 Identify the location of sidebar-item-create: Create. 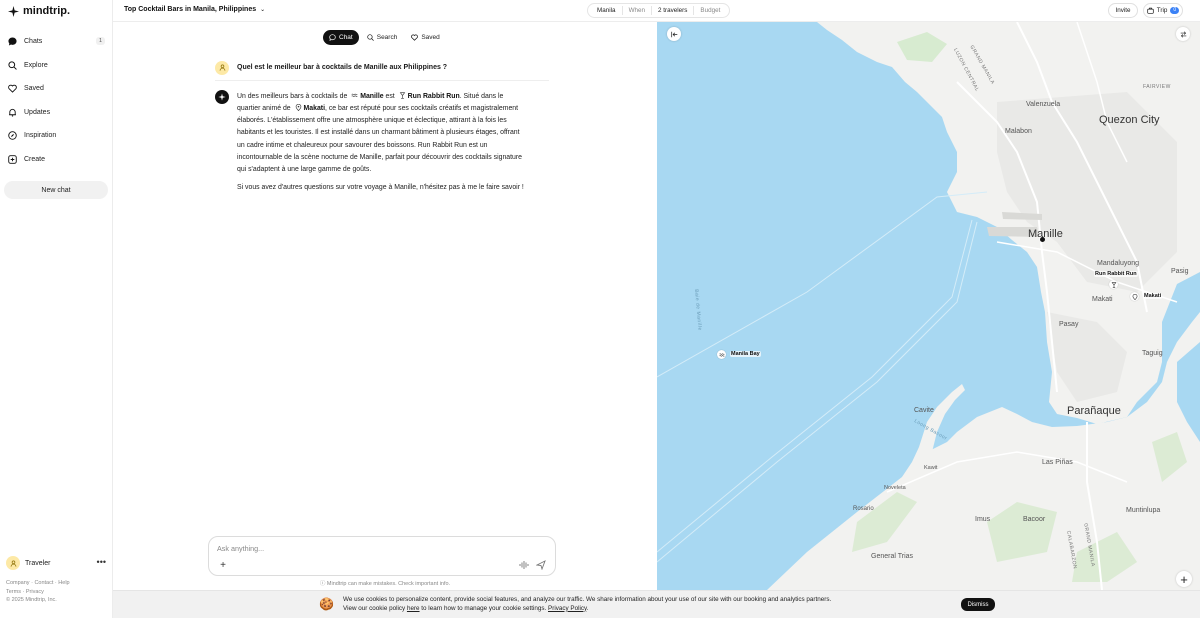
(56, 160).